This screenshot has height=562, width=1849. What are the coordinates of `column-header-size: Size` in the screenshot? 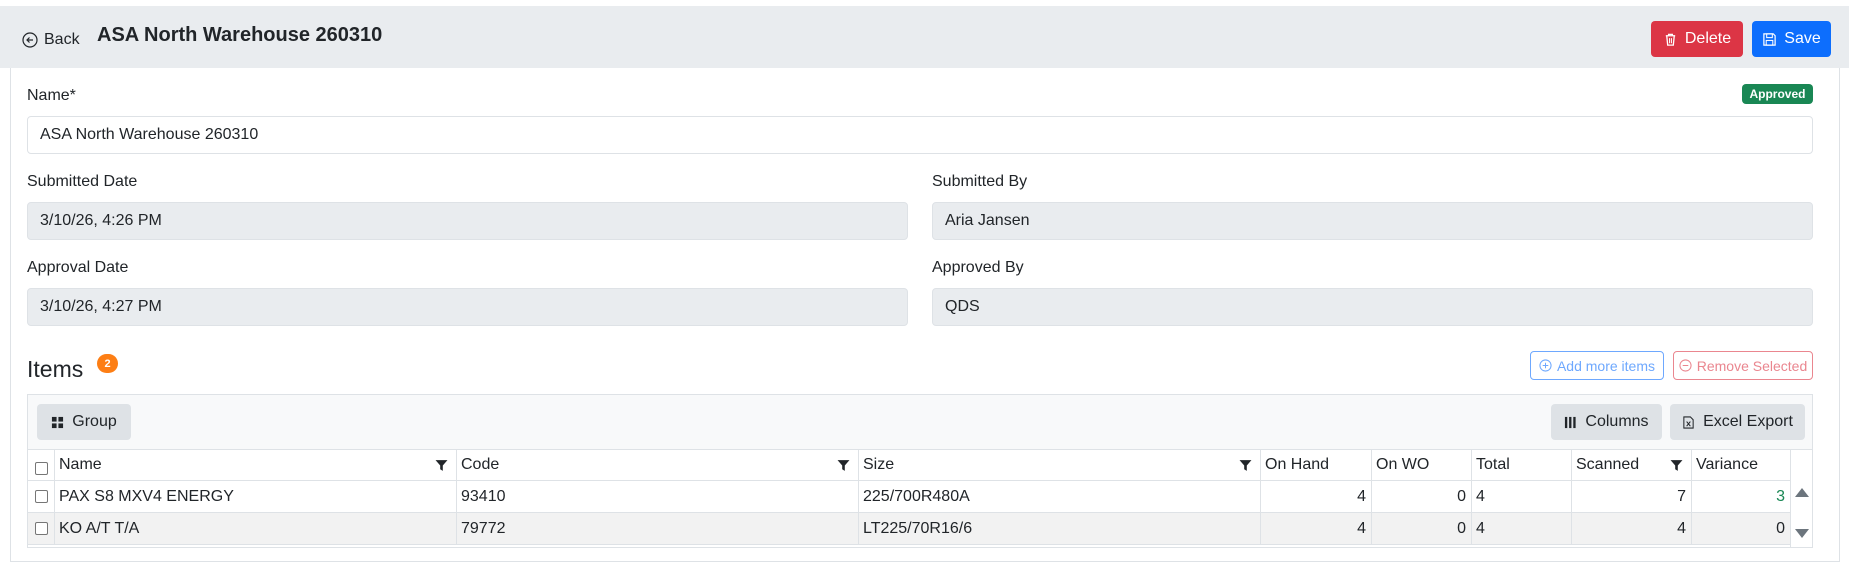 It's located at (1059, 465).